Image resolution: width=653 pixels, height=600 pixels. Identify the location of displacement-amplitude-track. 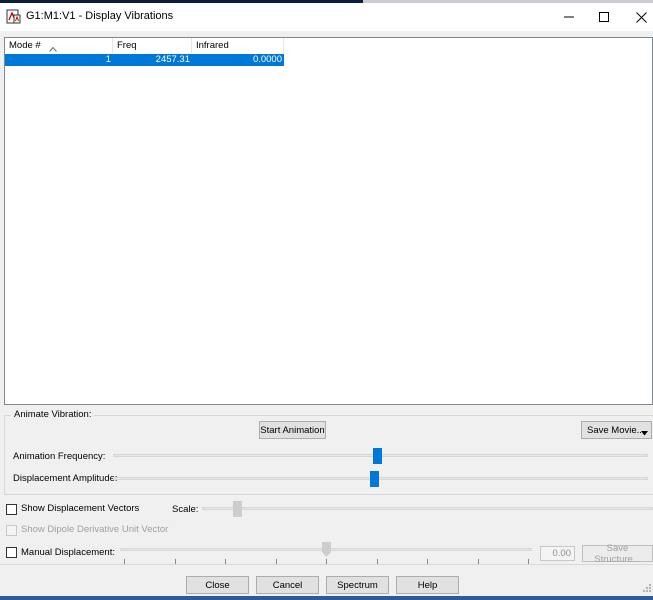
(380, 478).